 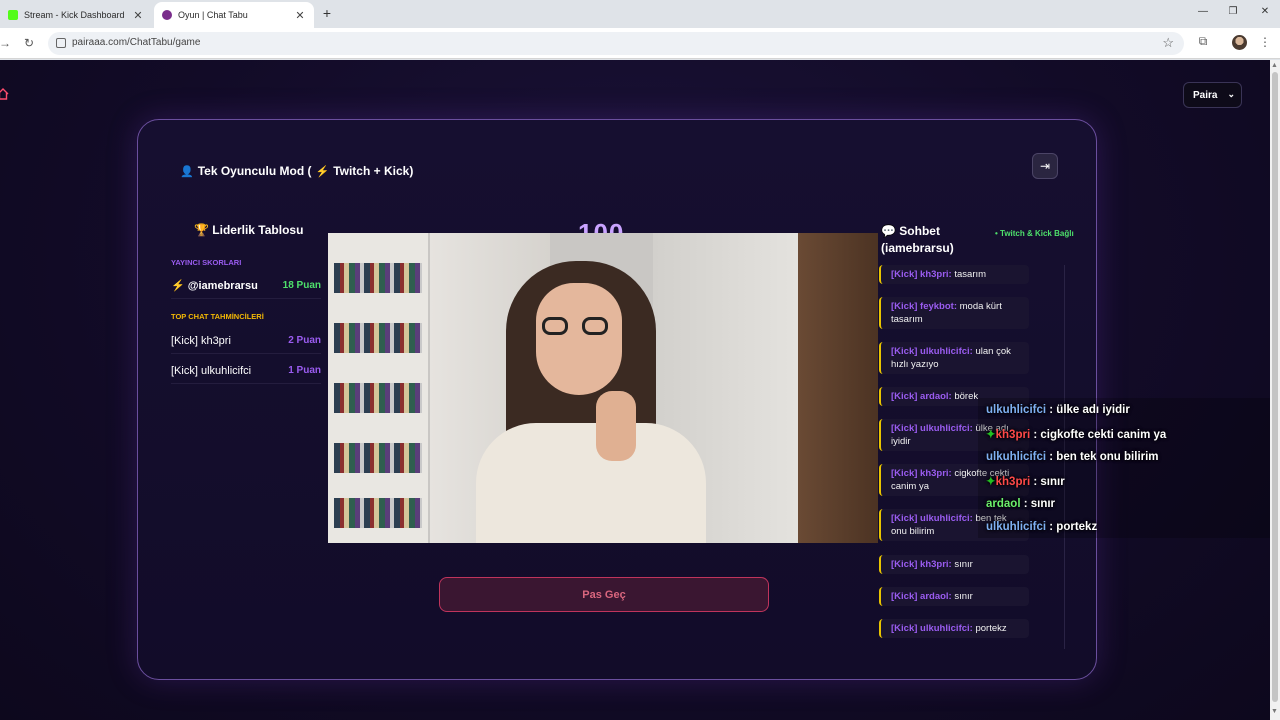 I want to click on streamer-name-cell: ⚡ @iamebrarsu, so click(x=214, y=285).